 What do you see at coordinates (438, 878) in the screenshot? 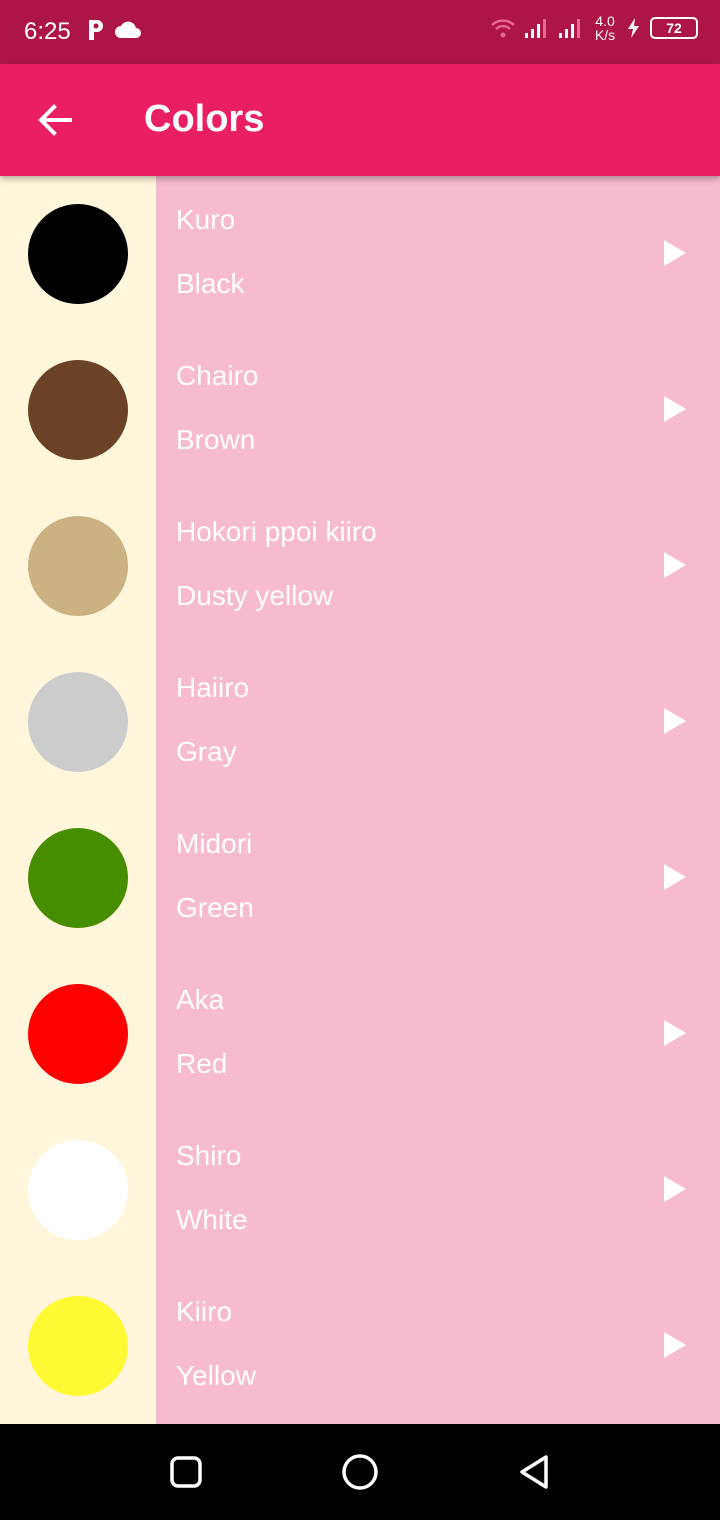
I see `color-play-item: Midori Green` at bounding box center [438, 878].